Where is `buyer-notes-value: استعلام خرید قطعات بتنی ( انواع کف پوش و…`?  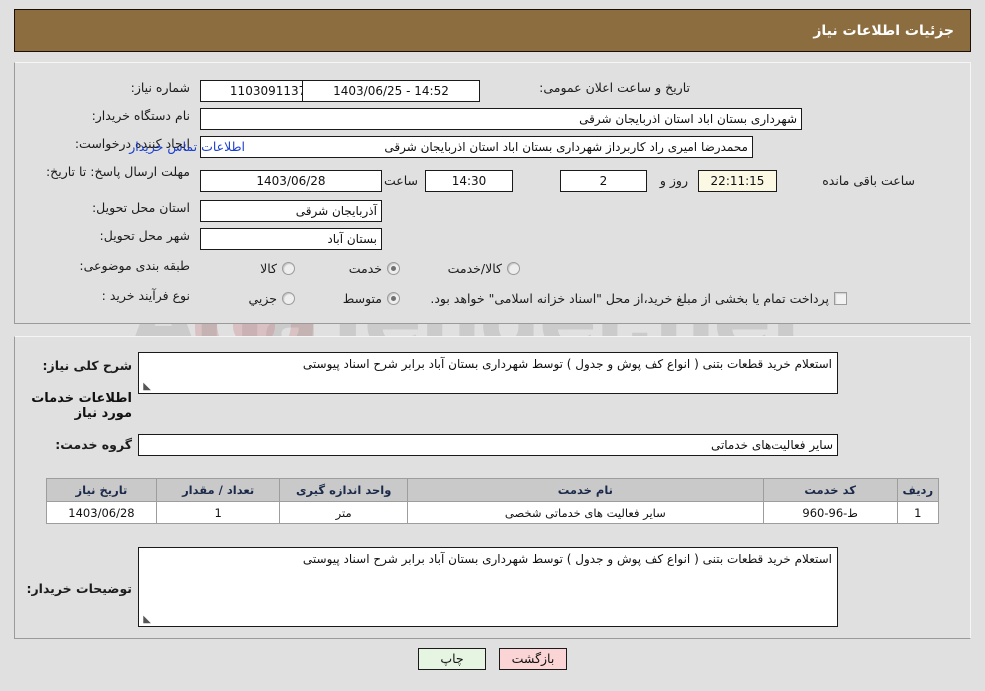 buyer-notes-value: استعلام خرید قطعات بتنی ( انواع کف پوش و… is located at coordinates (567, 559).